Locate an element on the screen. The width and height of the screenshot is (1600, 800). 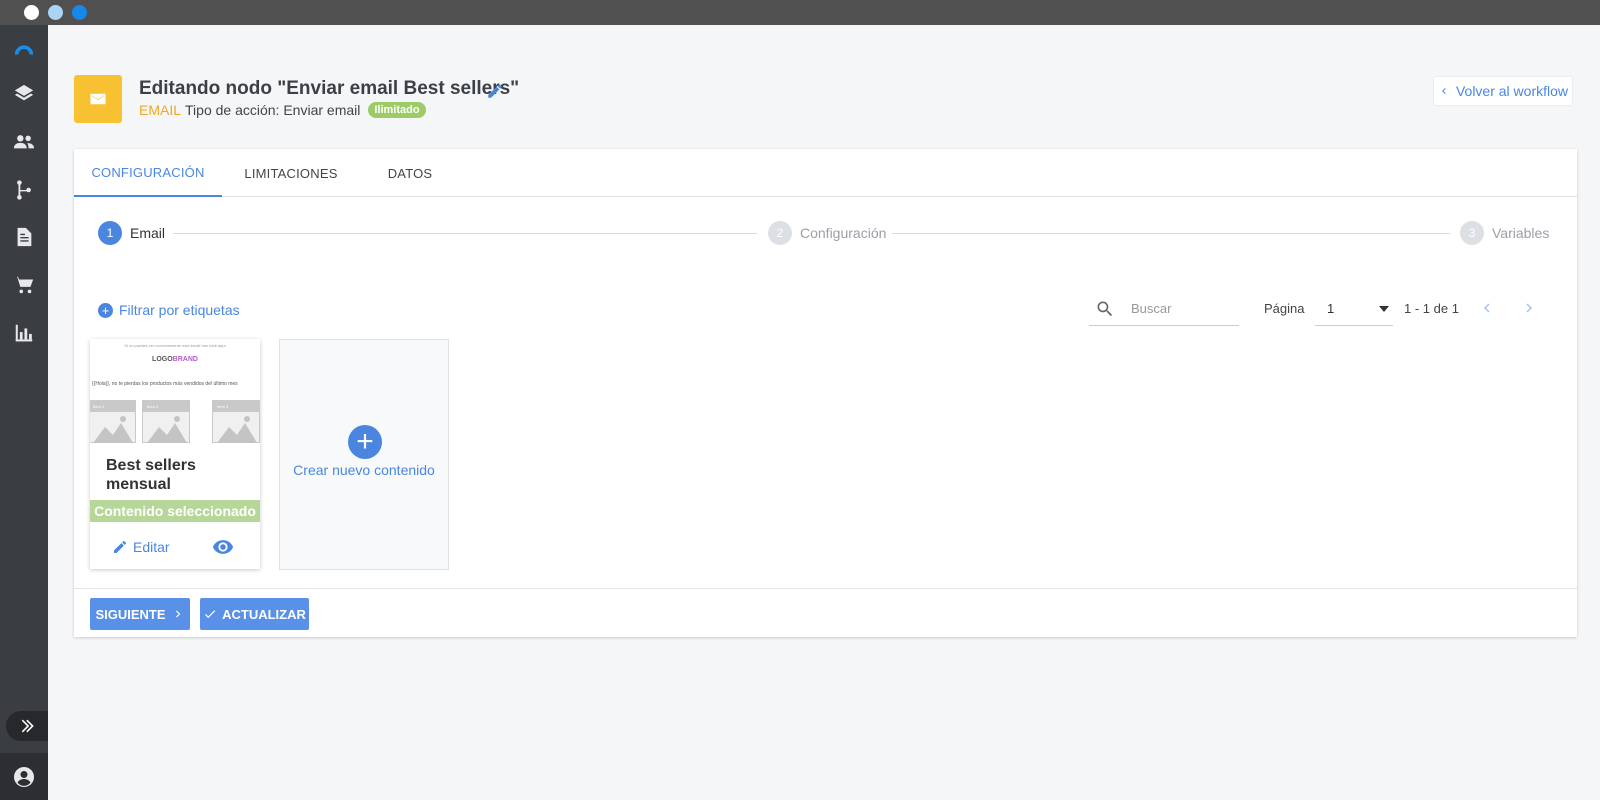
expand-sidebar-button is located at coordinates (27, 726).